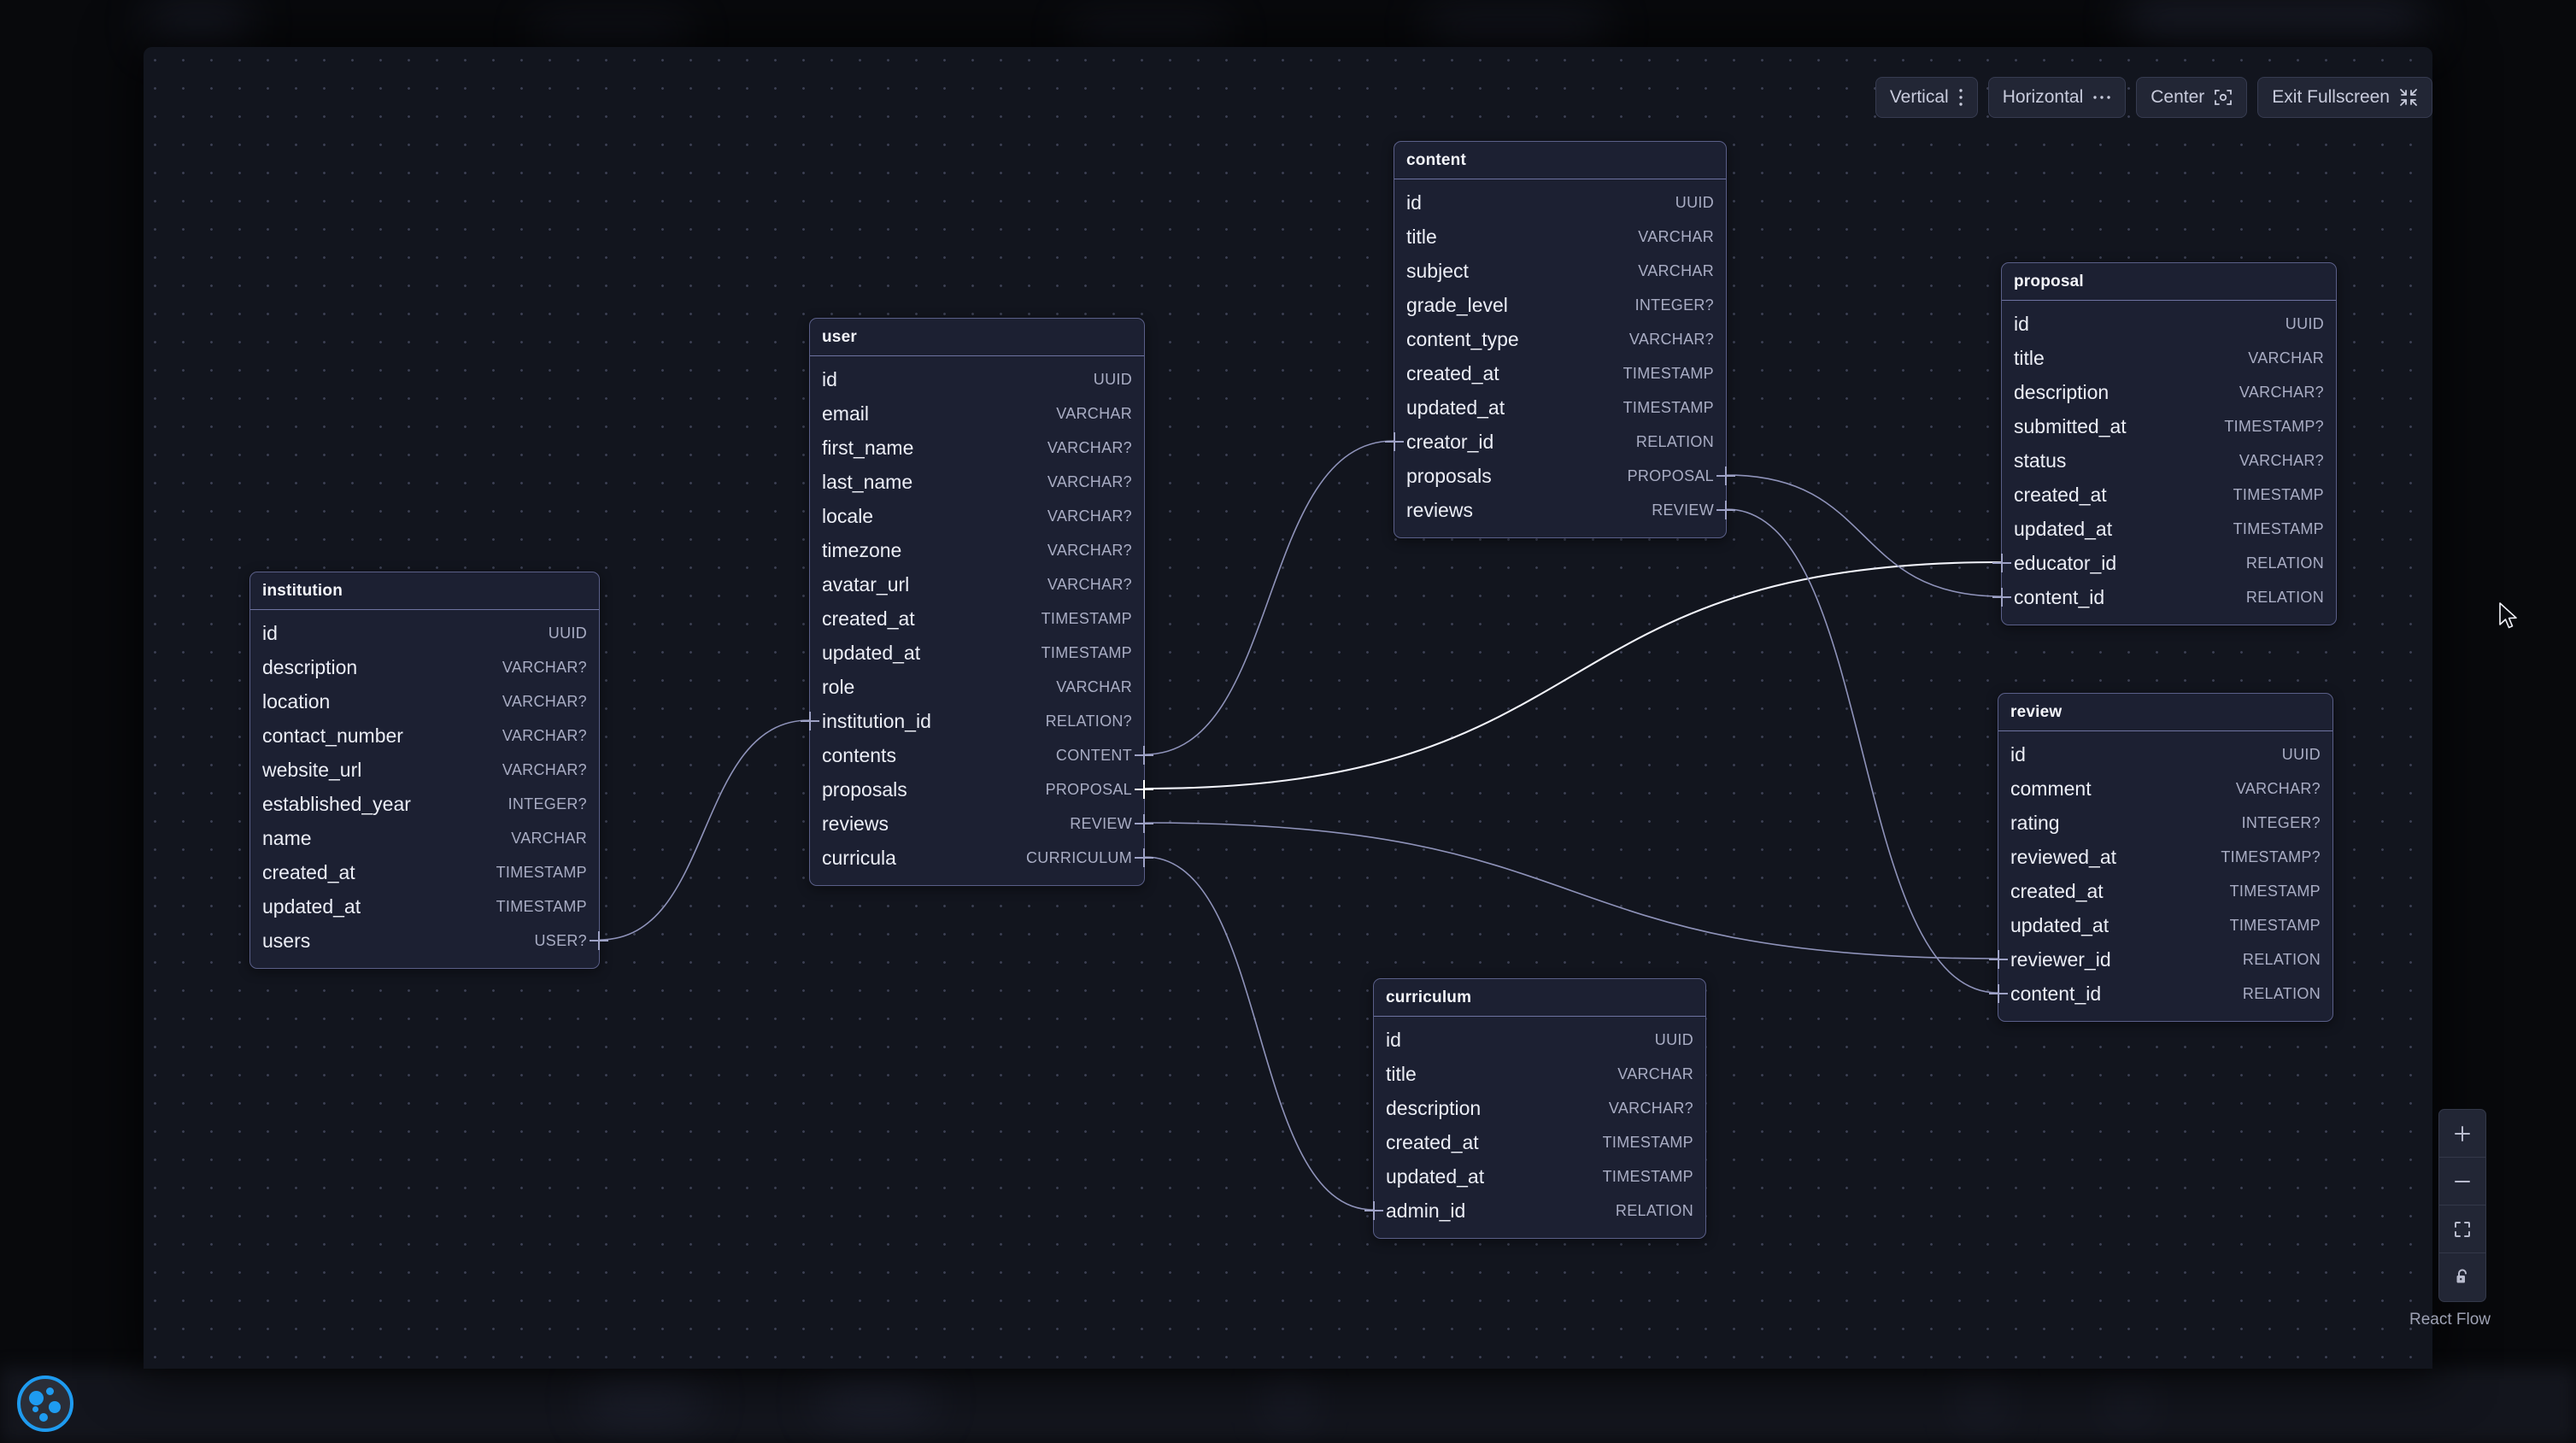 The width and height of the screenshot is (2576, 1443). I want to click on exit-fullscreen-label: Exit Fullscreen, so click(2331, 97).